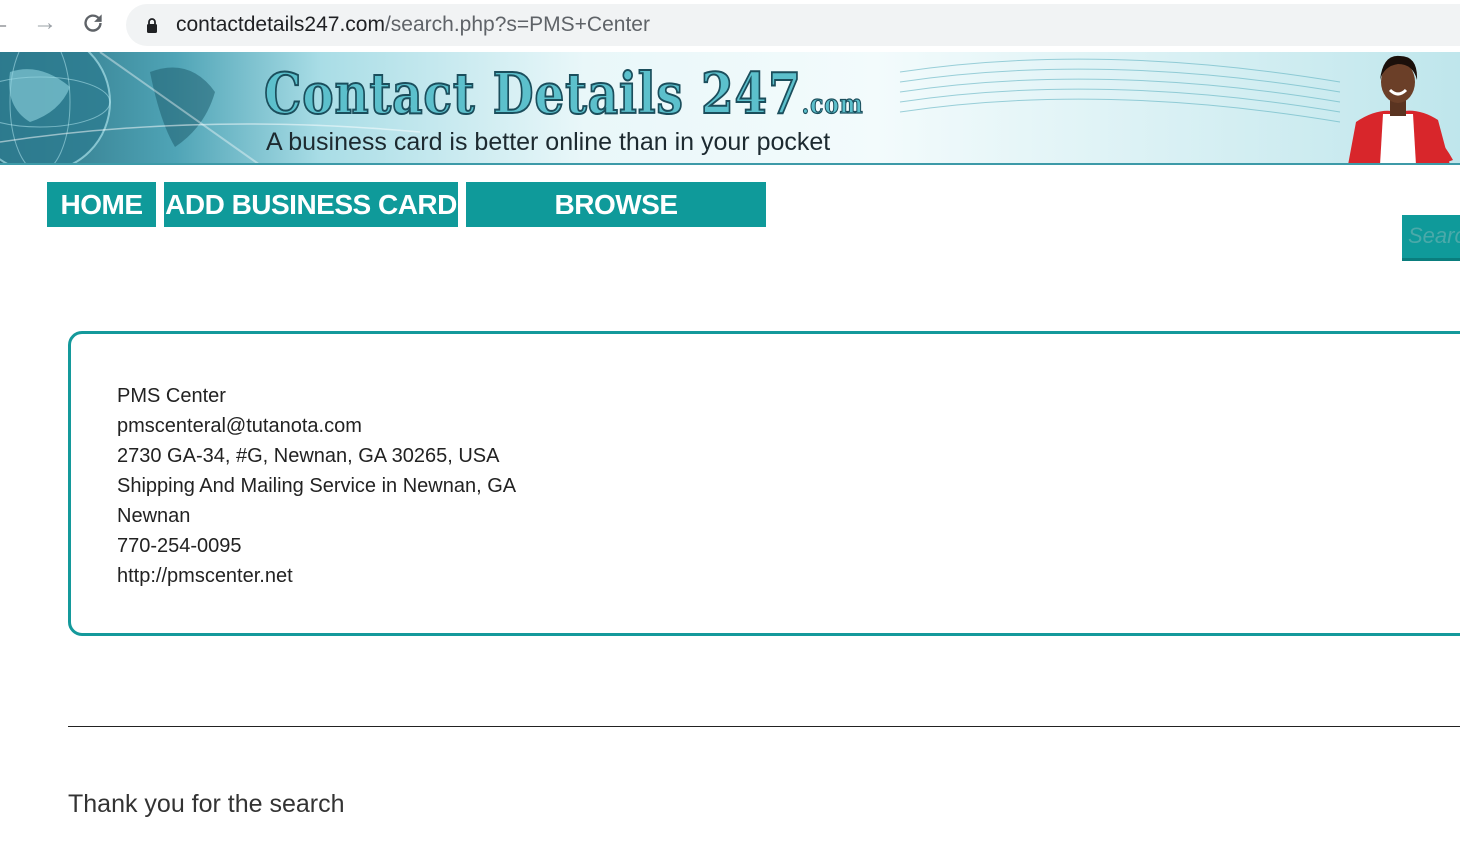 The height and width of the screenshot is (865, 1460). What do you see at coordinates (764, 726) in the screenshot?
I see `divider` at bounding box center [764, 726].